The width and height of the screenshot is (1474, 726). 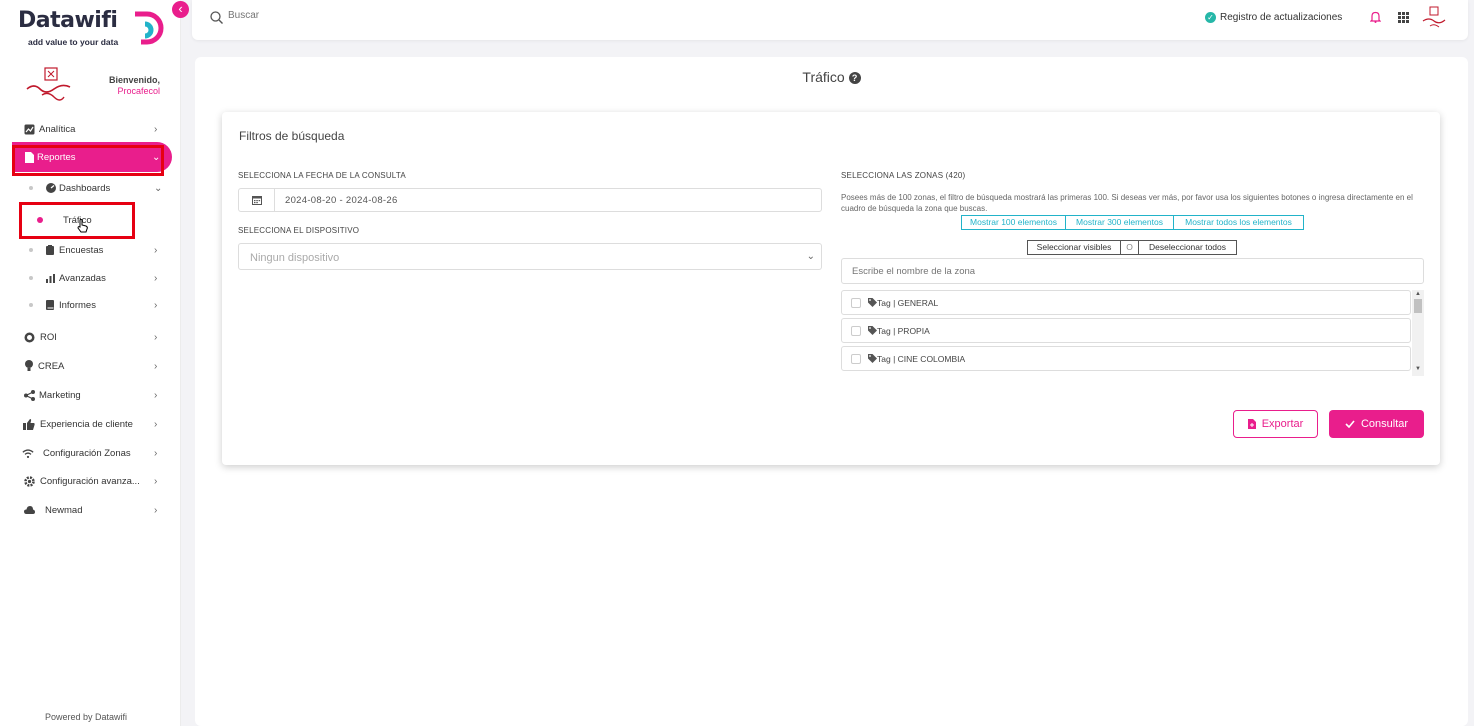 What do you see at coordinates (29, 366) in the screenshot?
I see `lightbulb-icon` at bounding box center [29, 366].